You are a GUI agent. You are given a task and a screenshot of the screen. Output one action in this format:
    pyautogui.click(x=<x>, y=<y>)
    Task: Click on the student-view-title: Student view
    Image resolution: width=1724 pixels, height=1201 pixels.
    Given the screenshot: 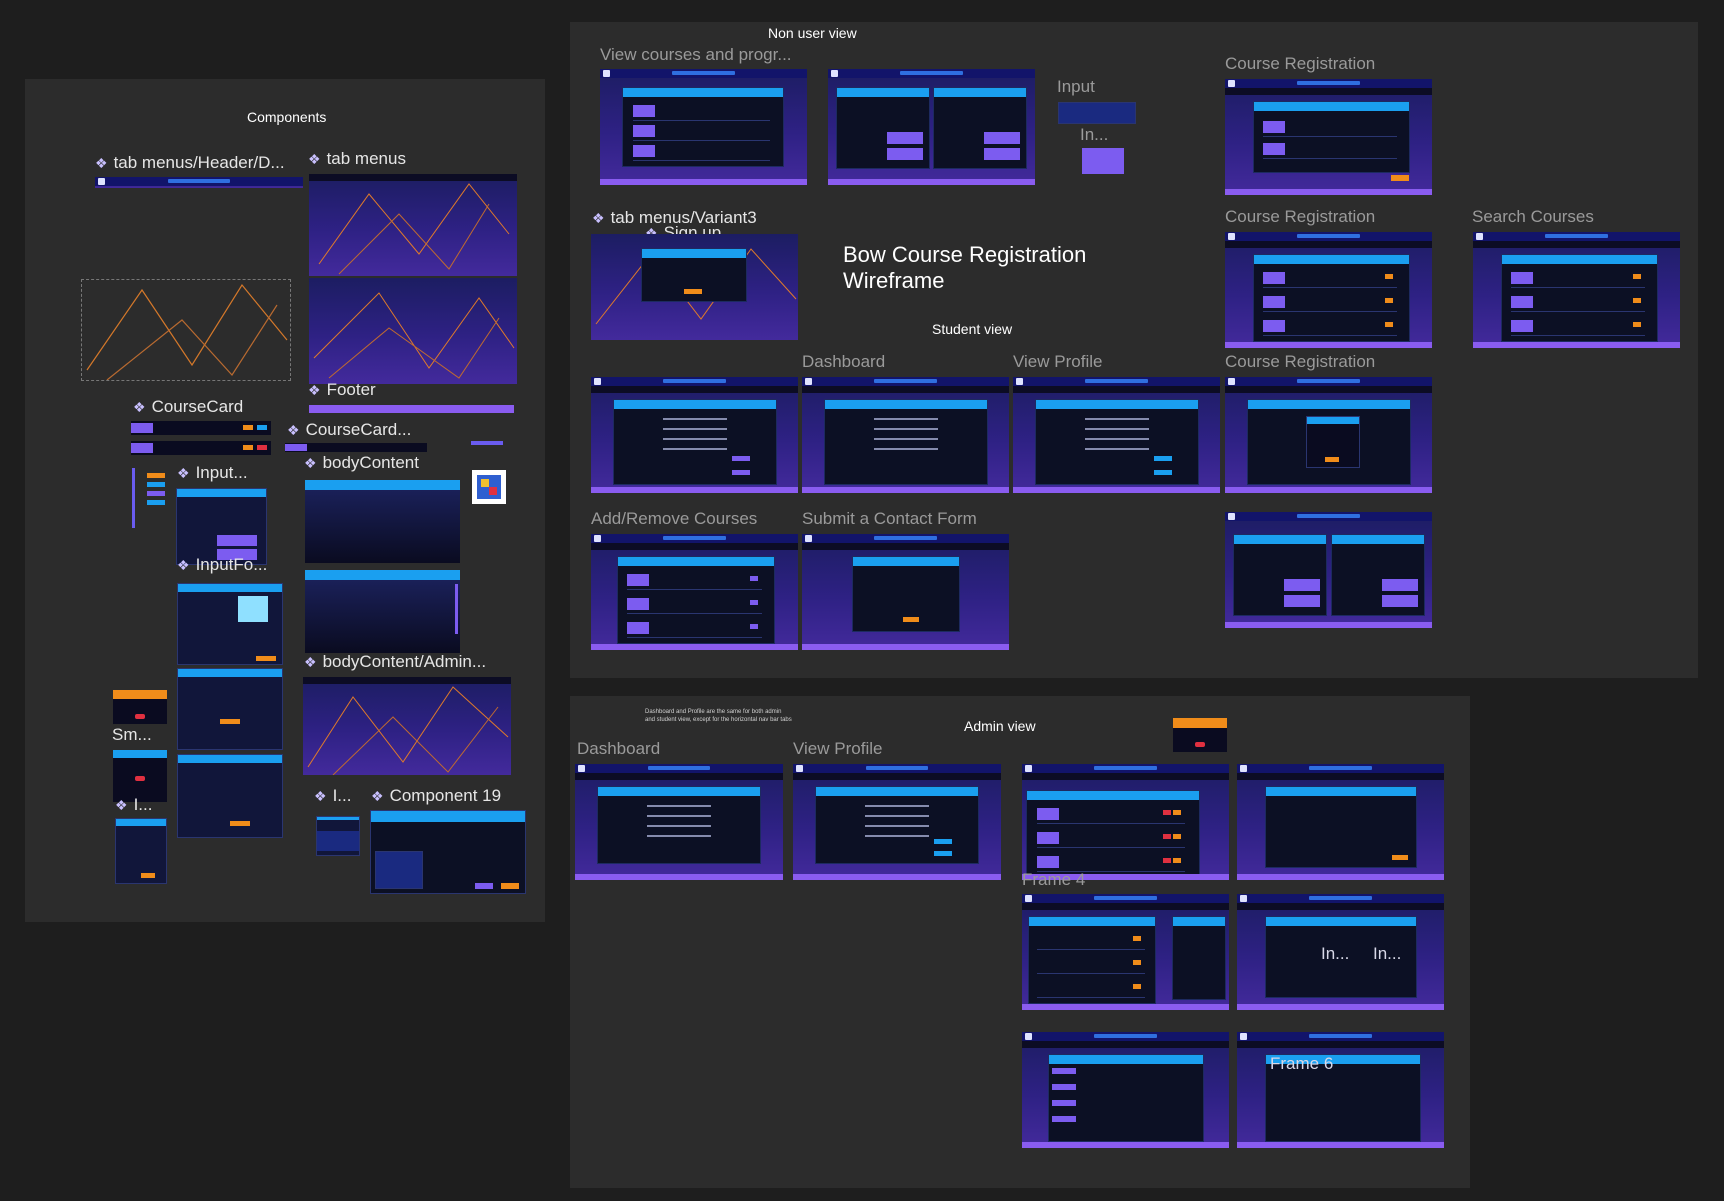 What is the action you would take?
    pyautogui.click(x=972, y=329)
    